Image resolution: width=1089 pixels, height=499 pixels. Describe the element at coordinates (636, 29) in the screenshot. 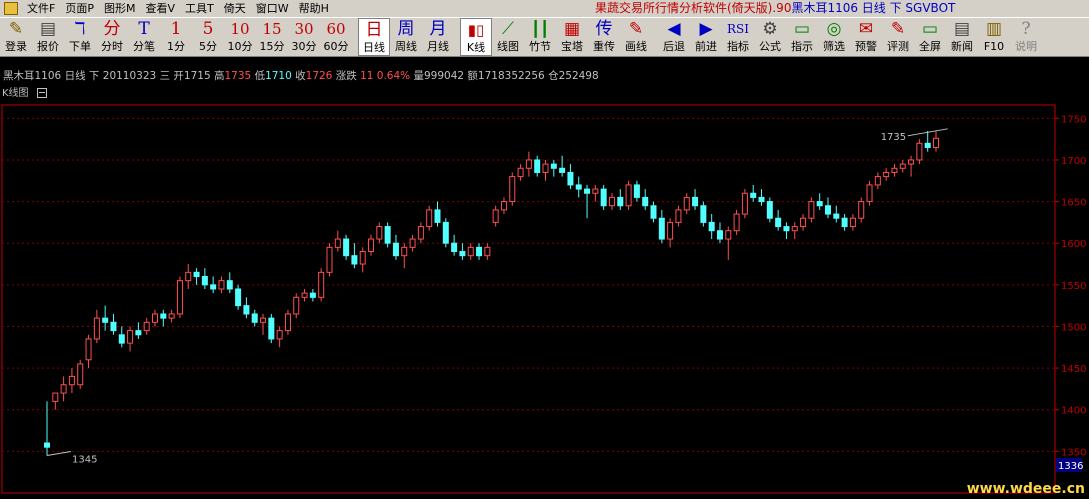

I see `draw-line-icon: ✎` at that location.